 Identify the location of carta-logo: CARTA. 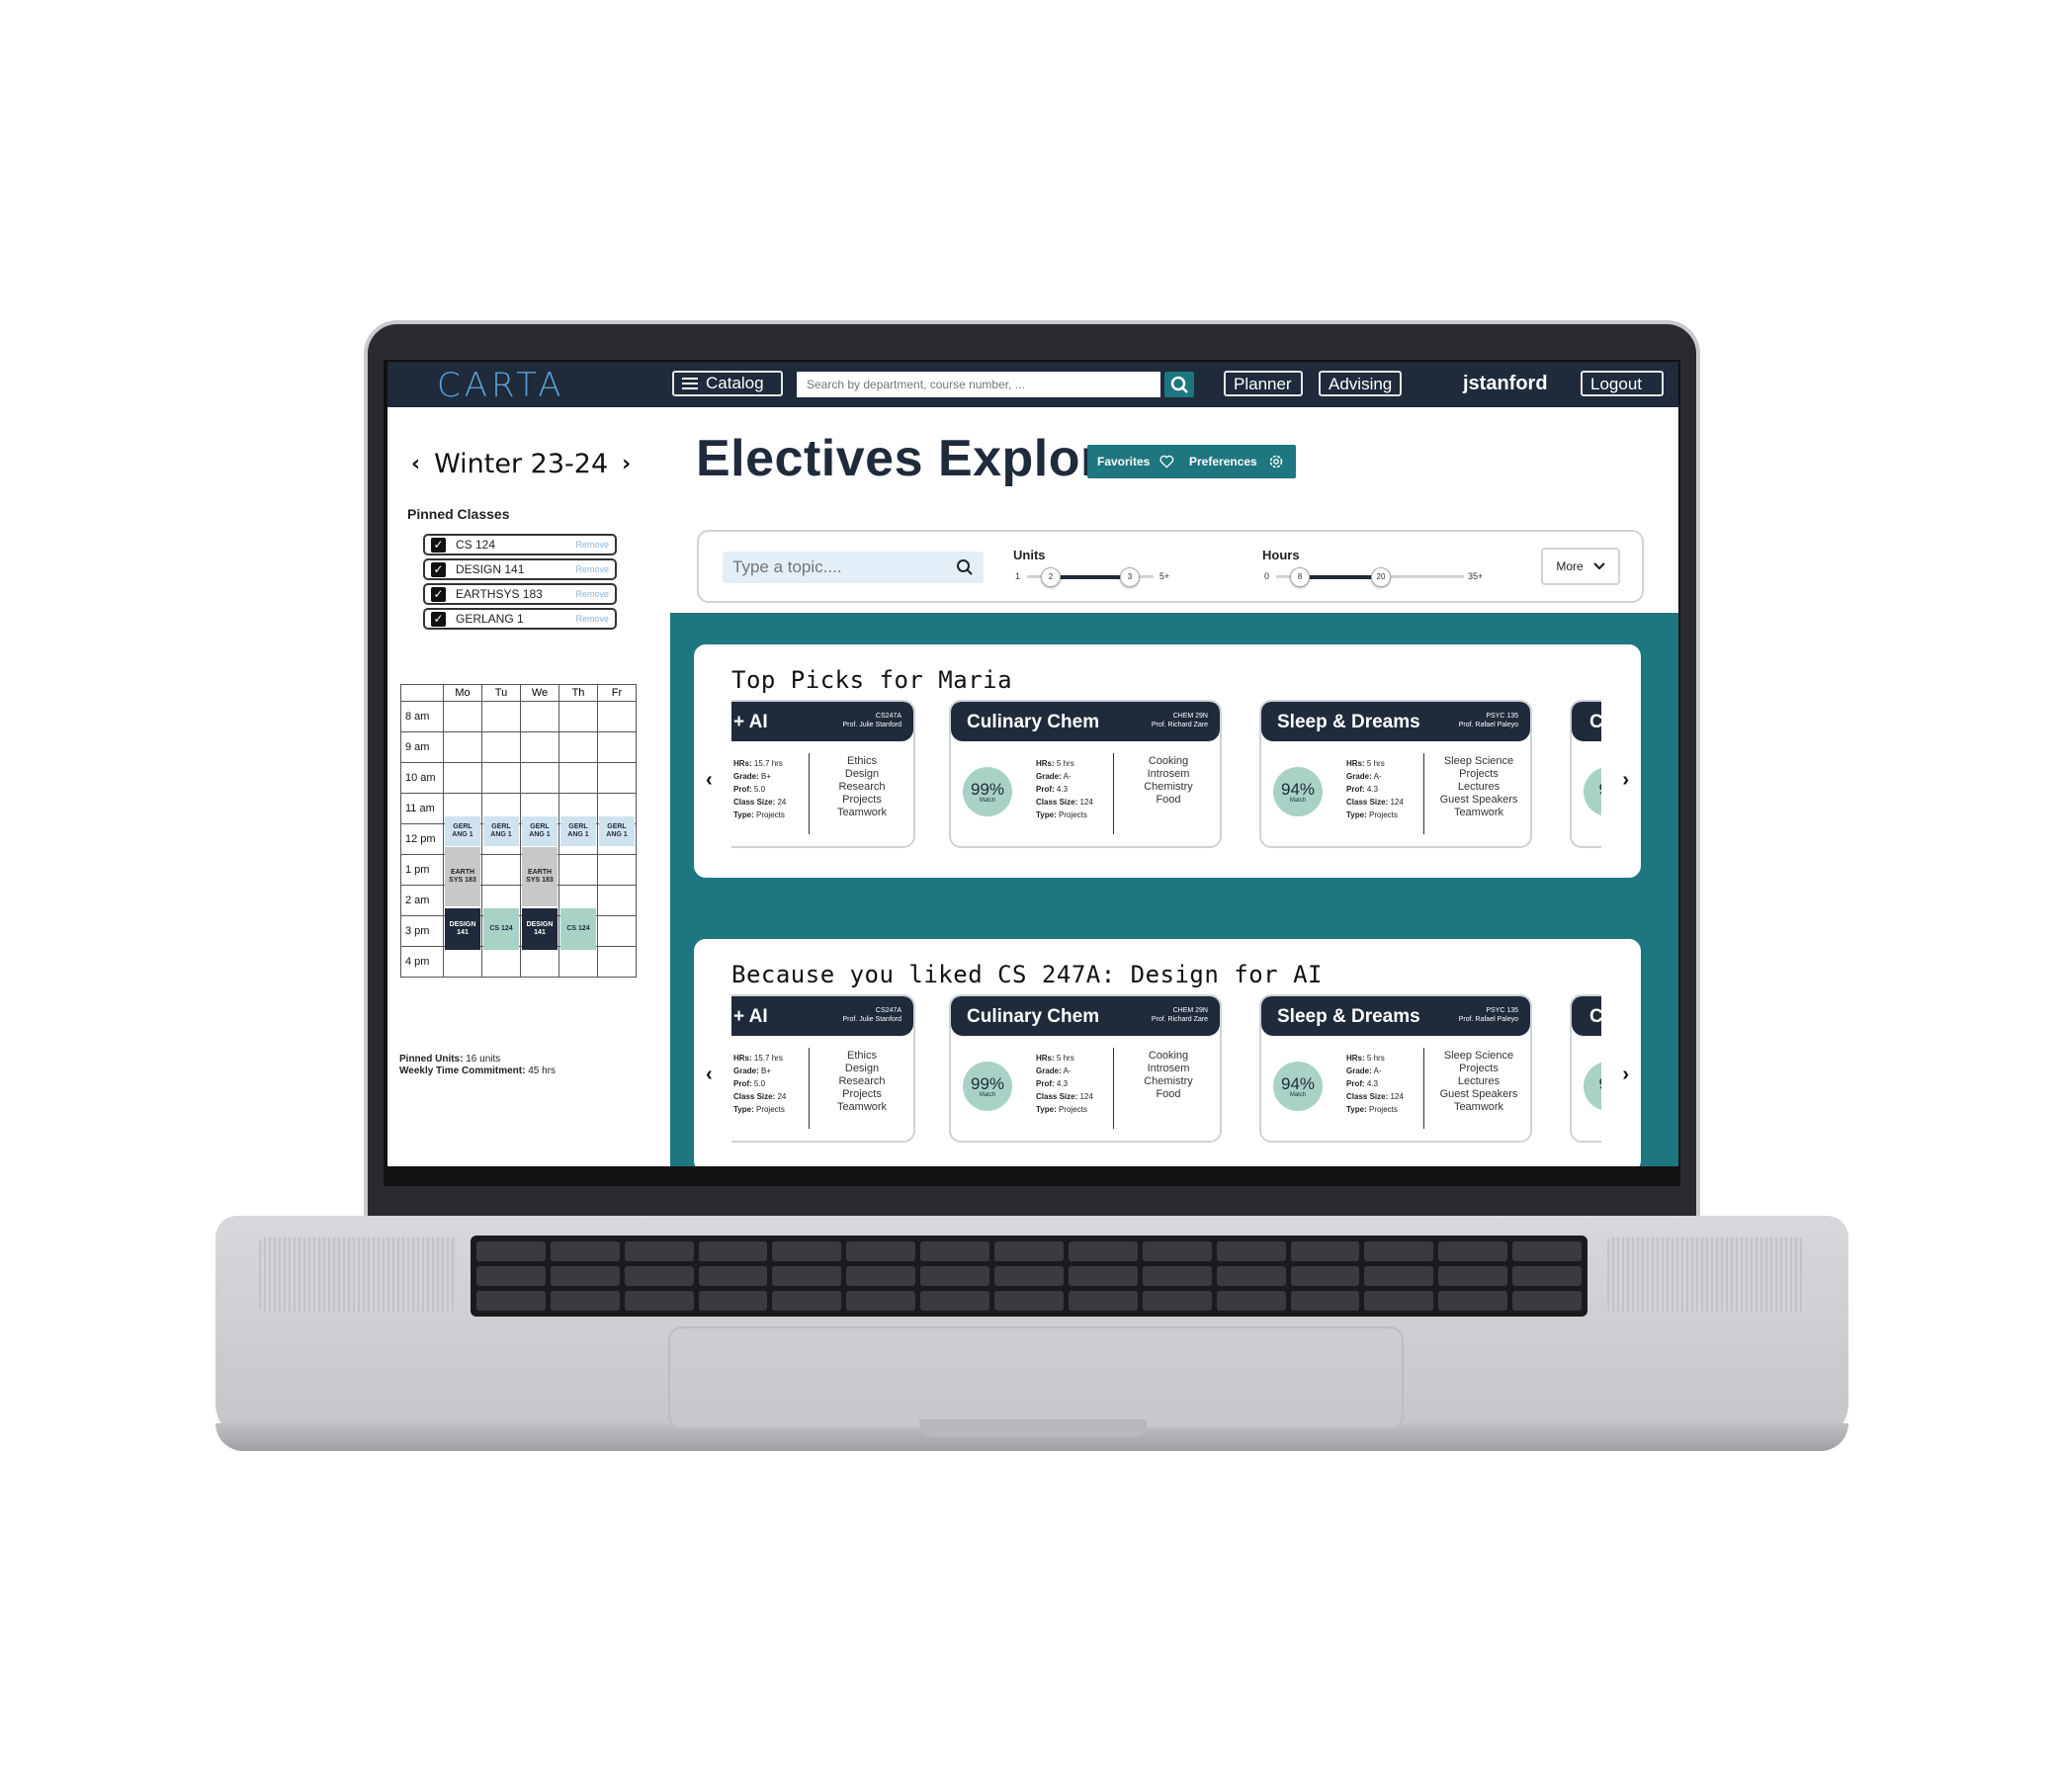
(501, 385).